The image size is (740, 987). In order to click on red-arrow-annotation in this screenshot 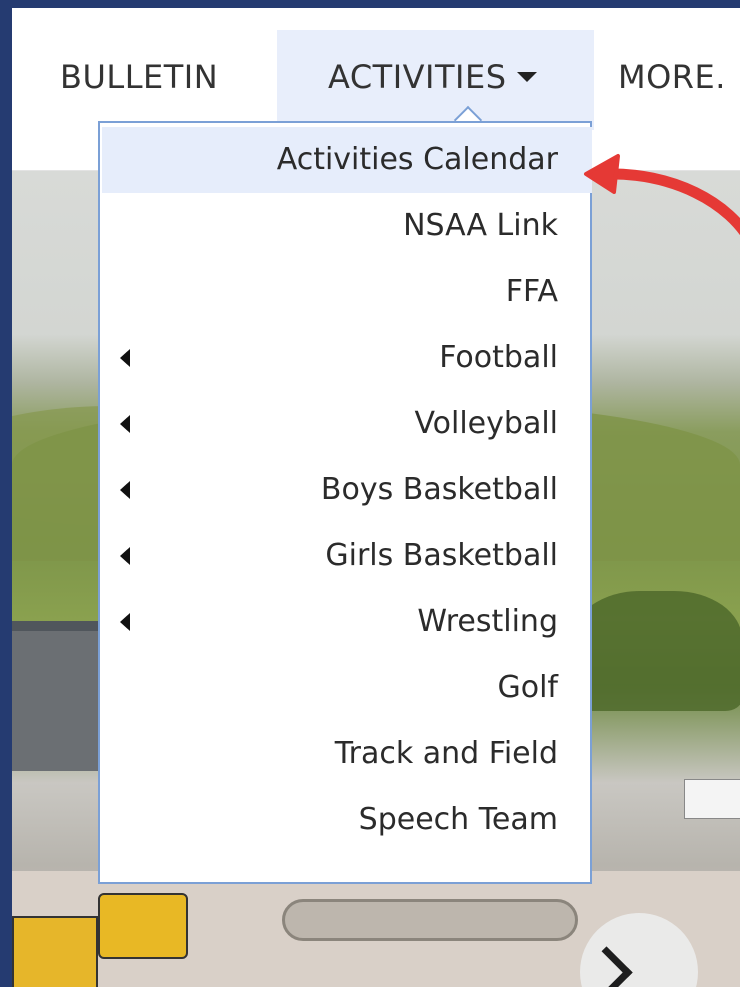, I will do `click(662, 195)`.